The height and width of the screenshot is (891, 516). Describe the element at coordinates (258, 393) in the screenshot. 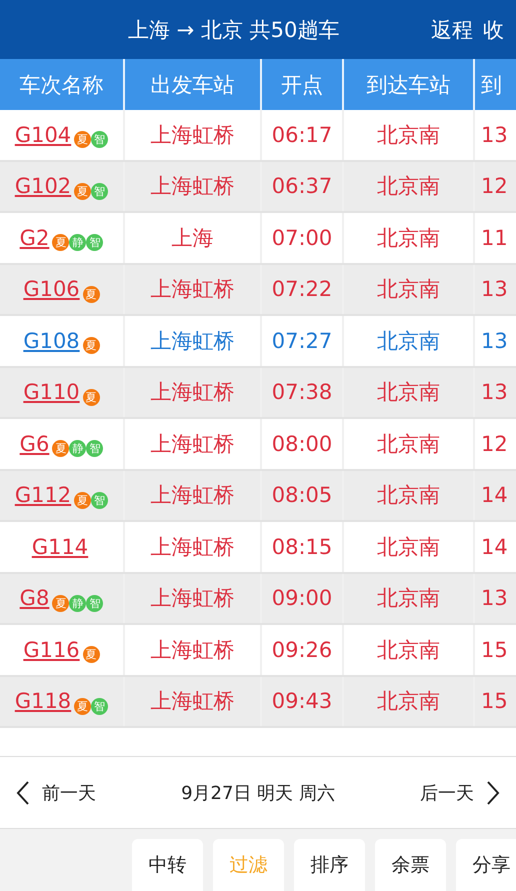

I see `train-row: G110 夏 上海虹桥 07:38 北京南 13` at that location.